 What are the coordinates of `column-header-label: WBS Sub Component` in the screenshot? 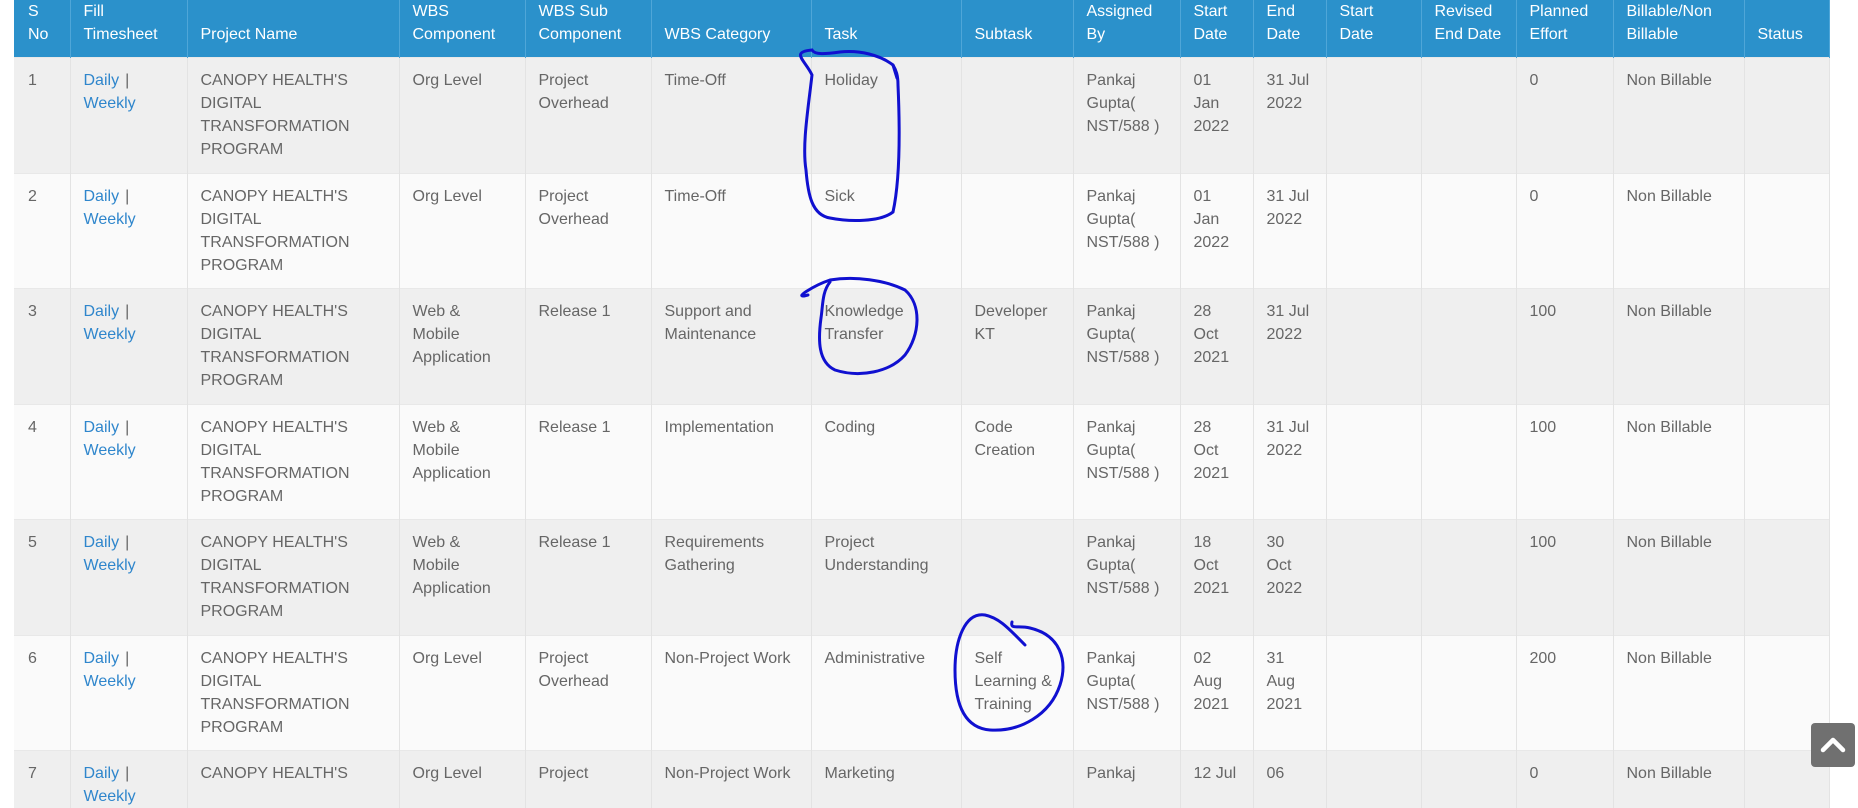 It's located at (588, 23).